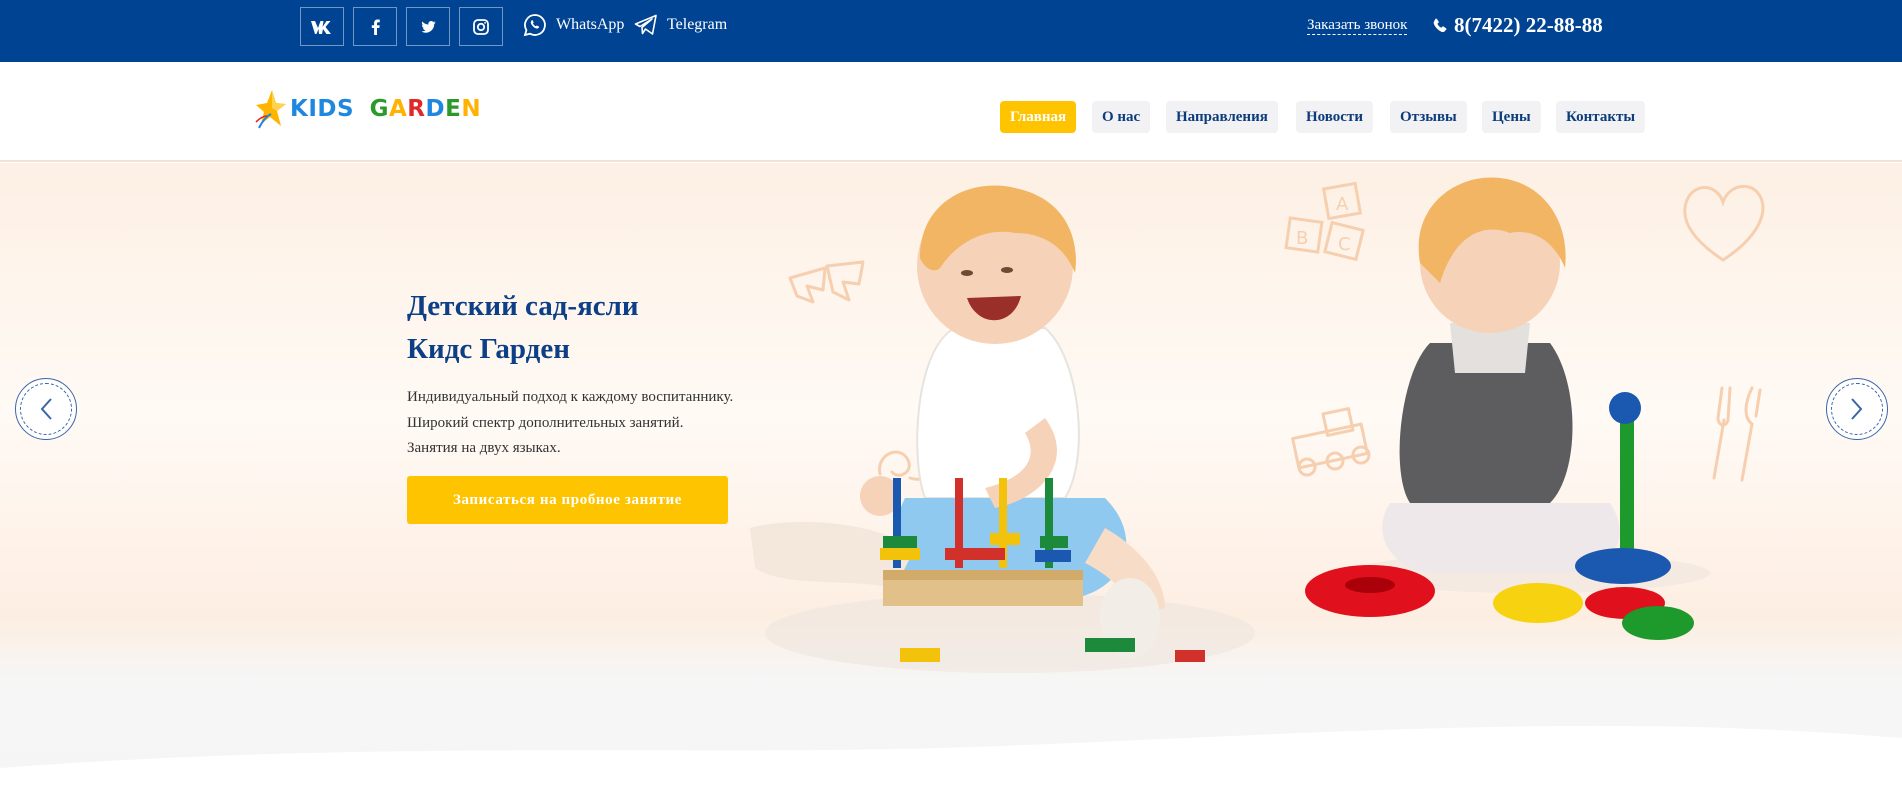  Describe the element at coordinates (951, 759) in the screenshot. I see `bottom-wave` at that location.